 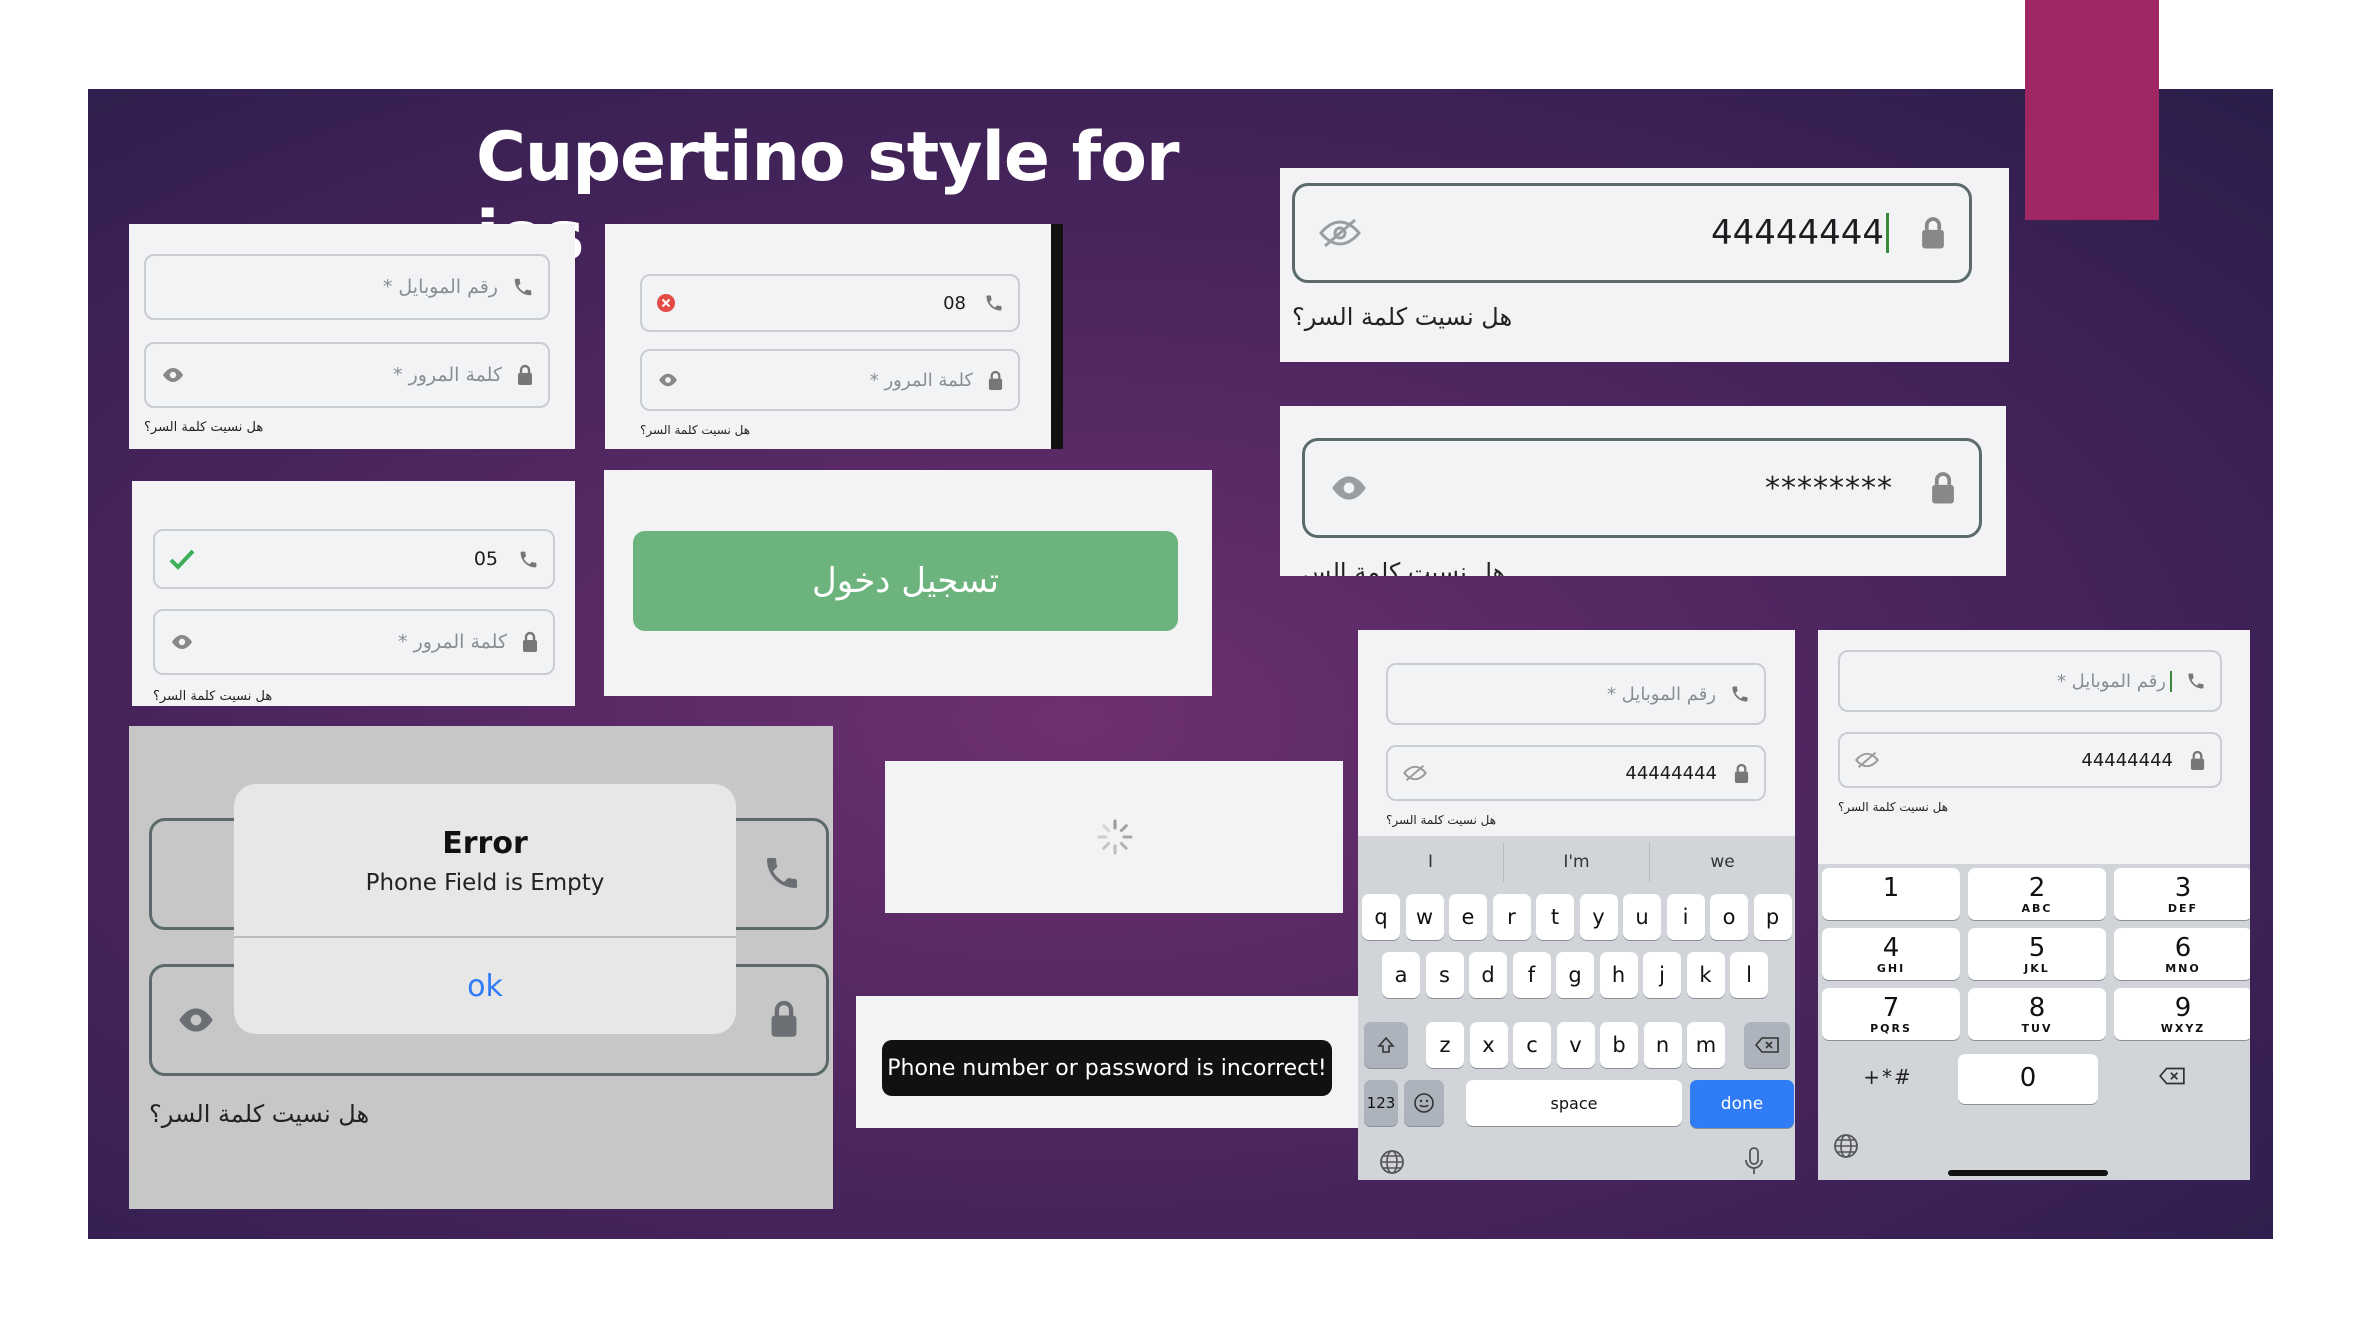 What do you see at coordinates (354, 559) in the screenshot?
I see `phone-input: 05` at bounding box center [354, 559].